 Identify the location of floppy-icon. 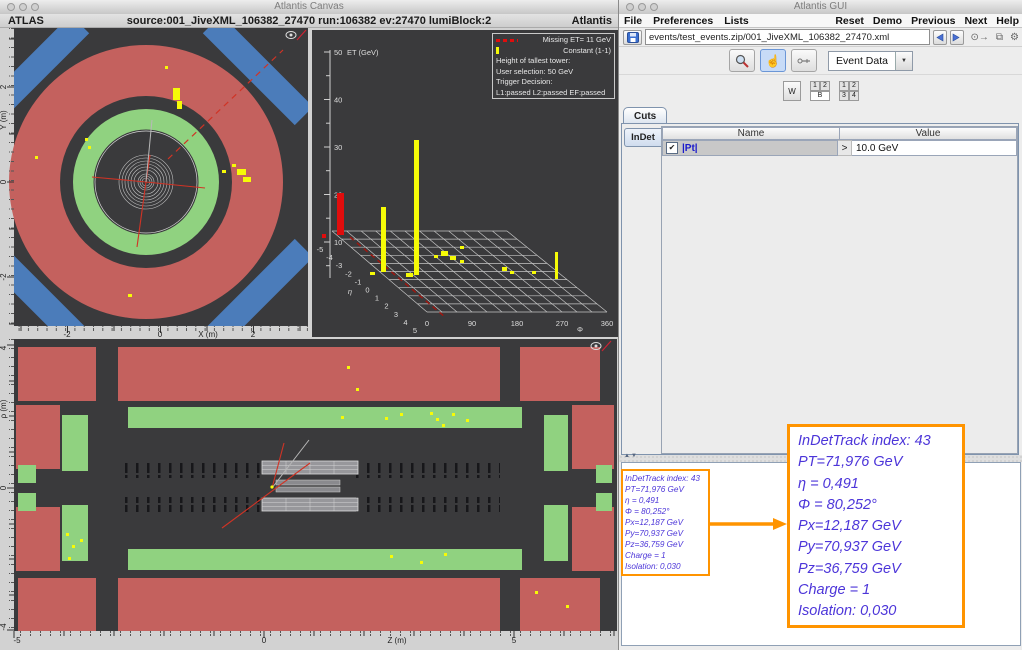
(632, 37).